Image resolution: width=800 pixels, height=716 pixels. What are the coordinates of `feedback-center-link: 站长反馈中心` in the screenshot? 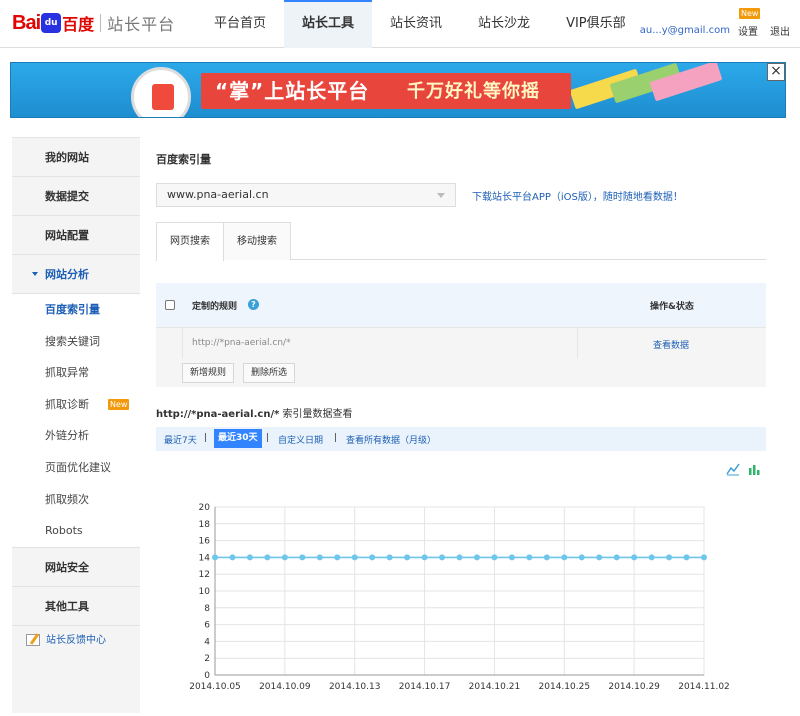 It's located at (76, 641).